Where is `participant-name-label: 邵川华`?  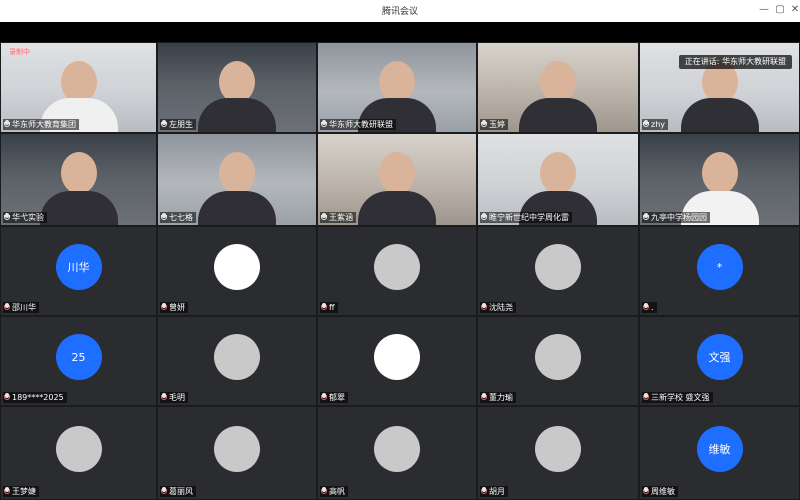
participant-name-label: 邵川华 is located at coordinates (24, 307).